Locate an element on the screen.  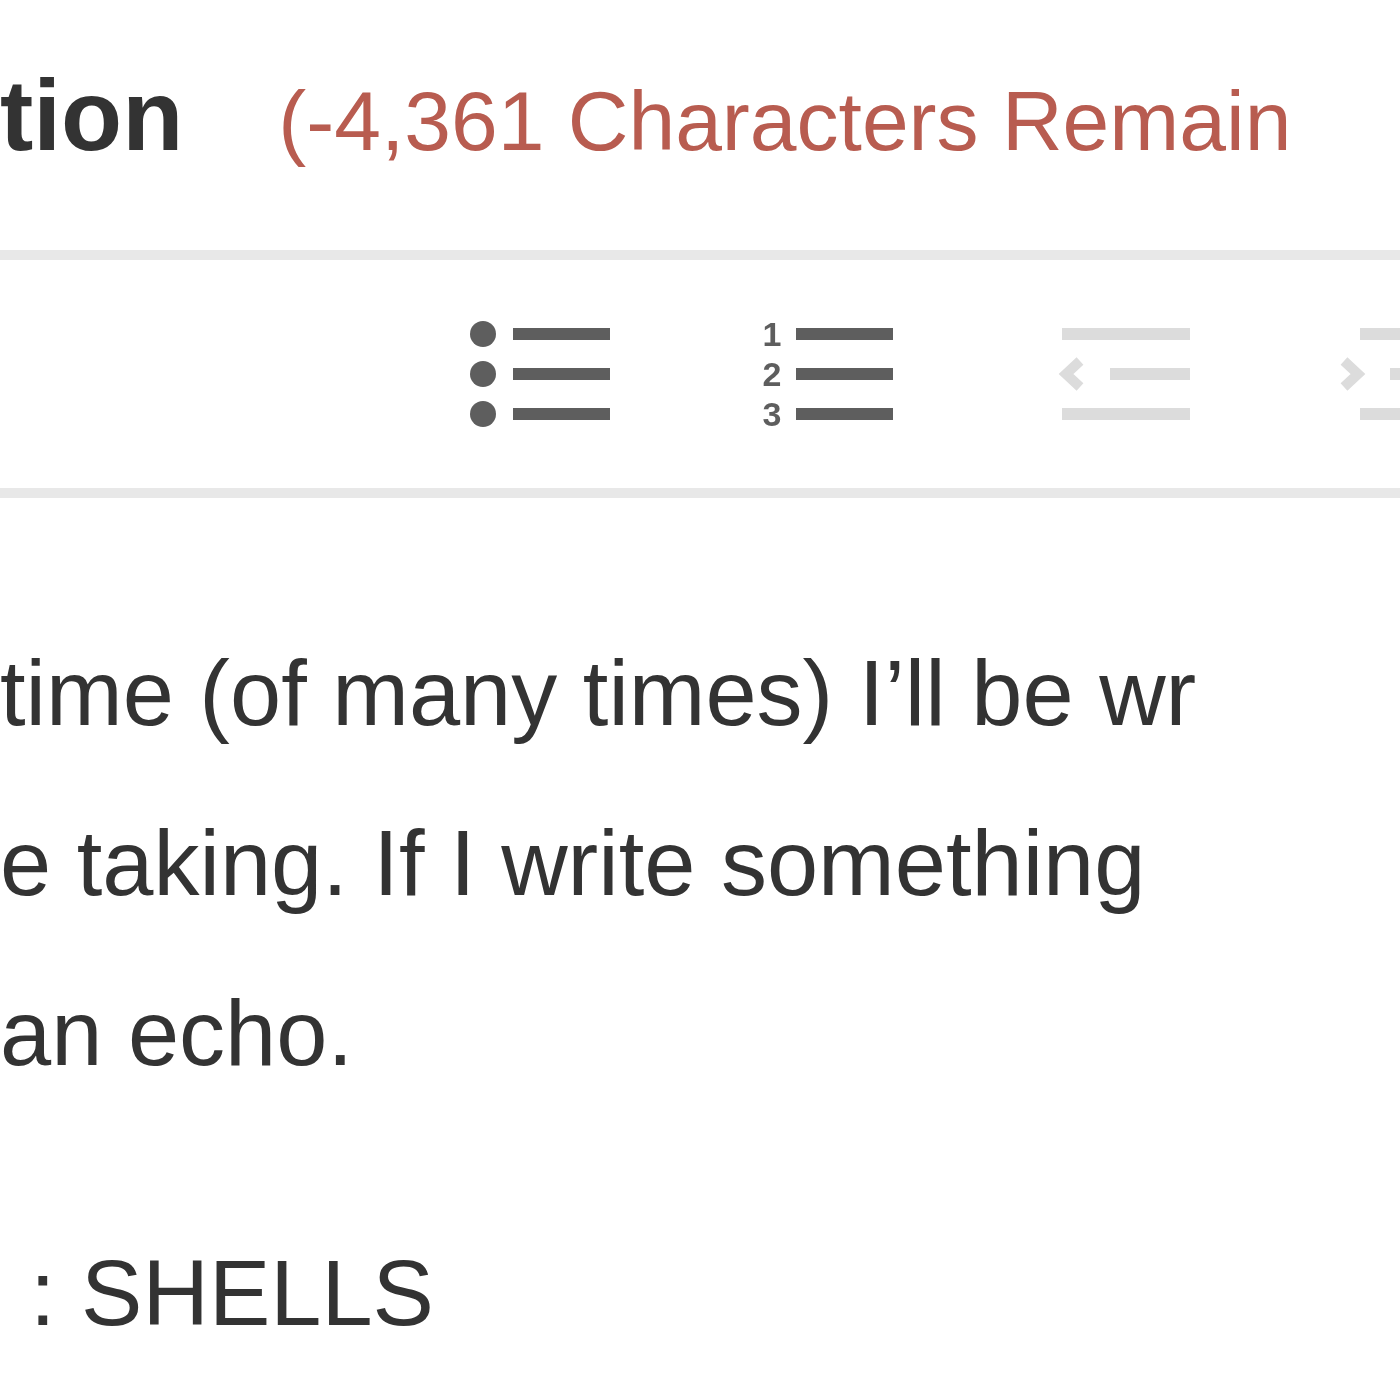
bulleted-list-button is located at coordinates (540, 374).